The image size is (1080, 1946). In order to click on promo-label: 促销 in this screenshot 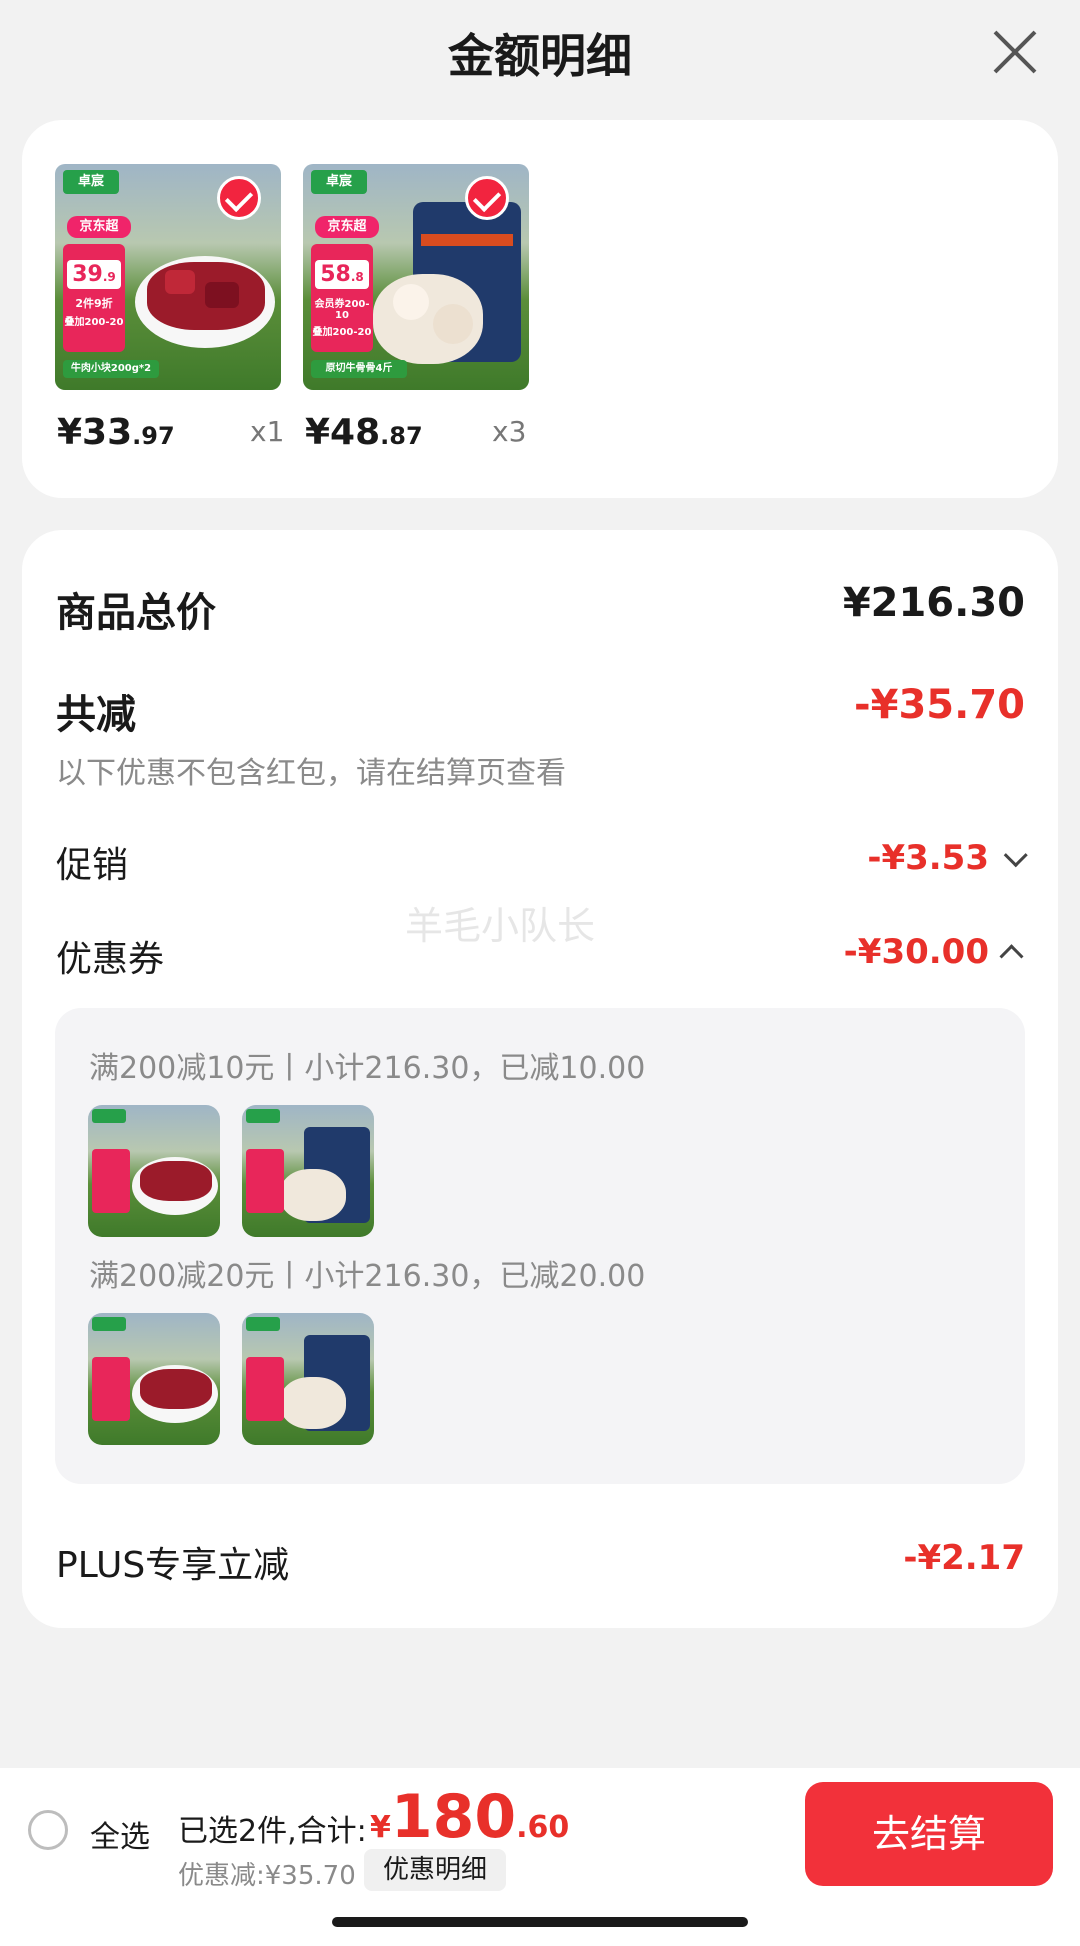, I will do `click(92, 865)`.